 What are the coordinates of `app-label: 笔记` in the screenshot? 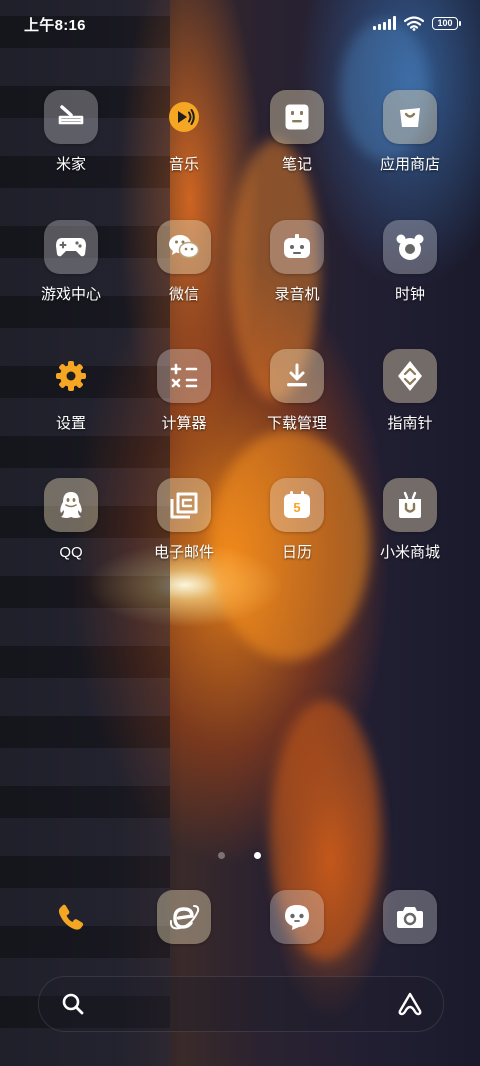 It's located at (296, 164).